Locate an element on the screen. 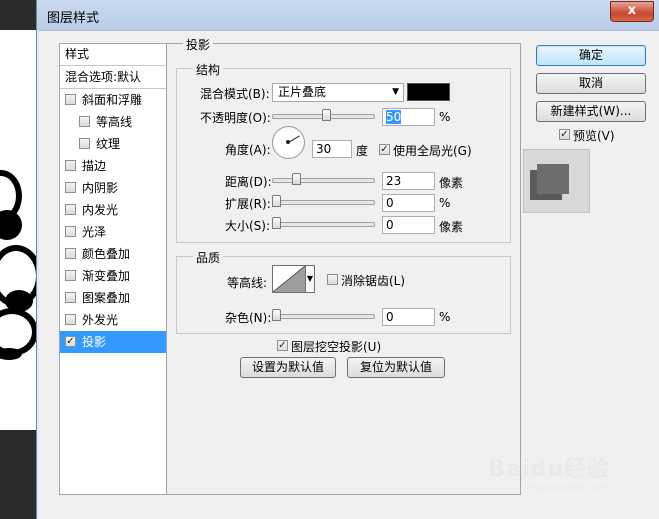  style-item: 图案叠加 is located at coordinates (114, 298).